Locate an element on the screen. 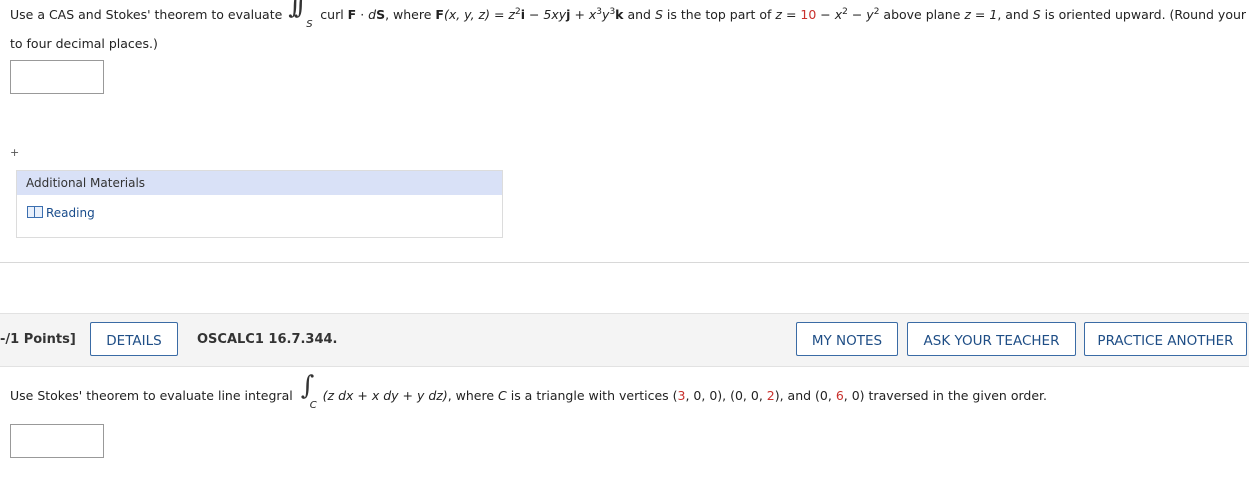  book-icon is located at coordinates (35, 212).